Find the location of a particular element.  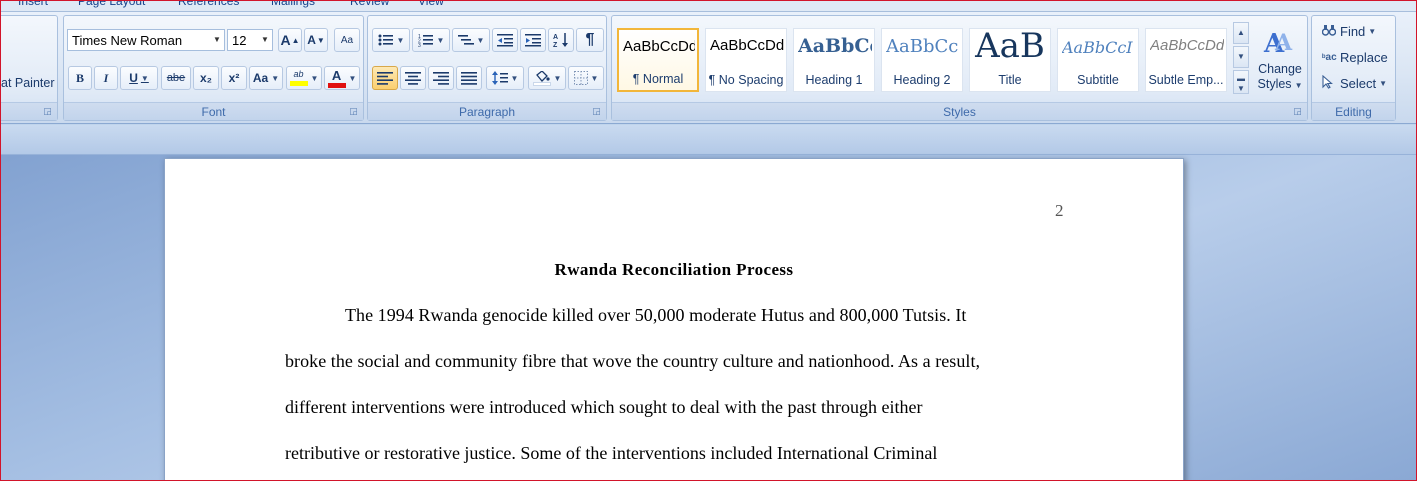

superscript-icon: x² is located at coordinates (234, 78).